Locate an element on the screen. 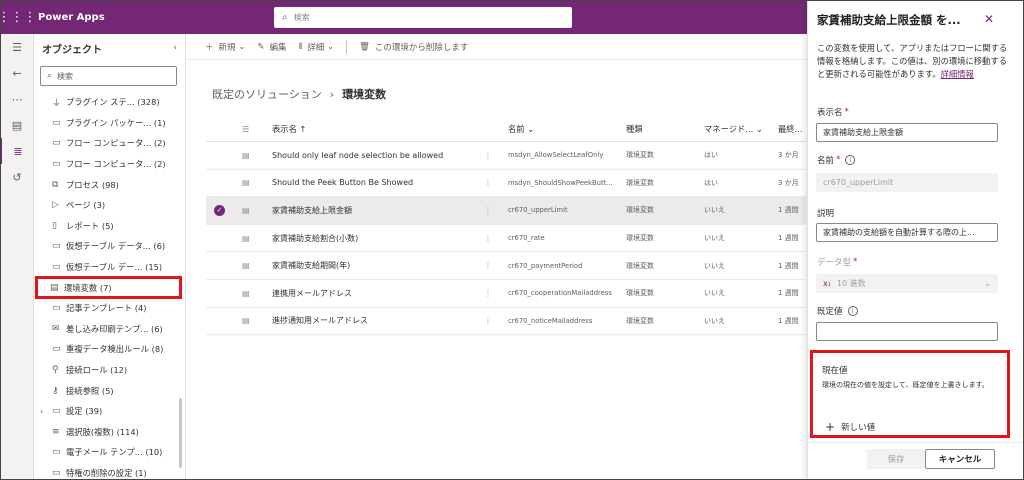 Image resolution: width=1024 pixels, height=480 pixels. object-item-reports: ▯ レポート (5) is located at coordinates (109, 226).